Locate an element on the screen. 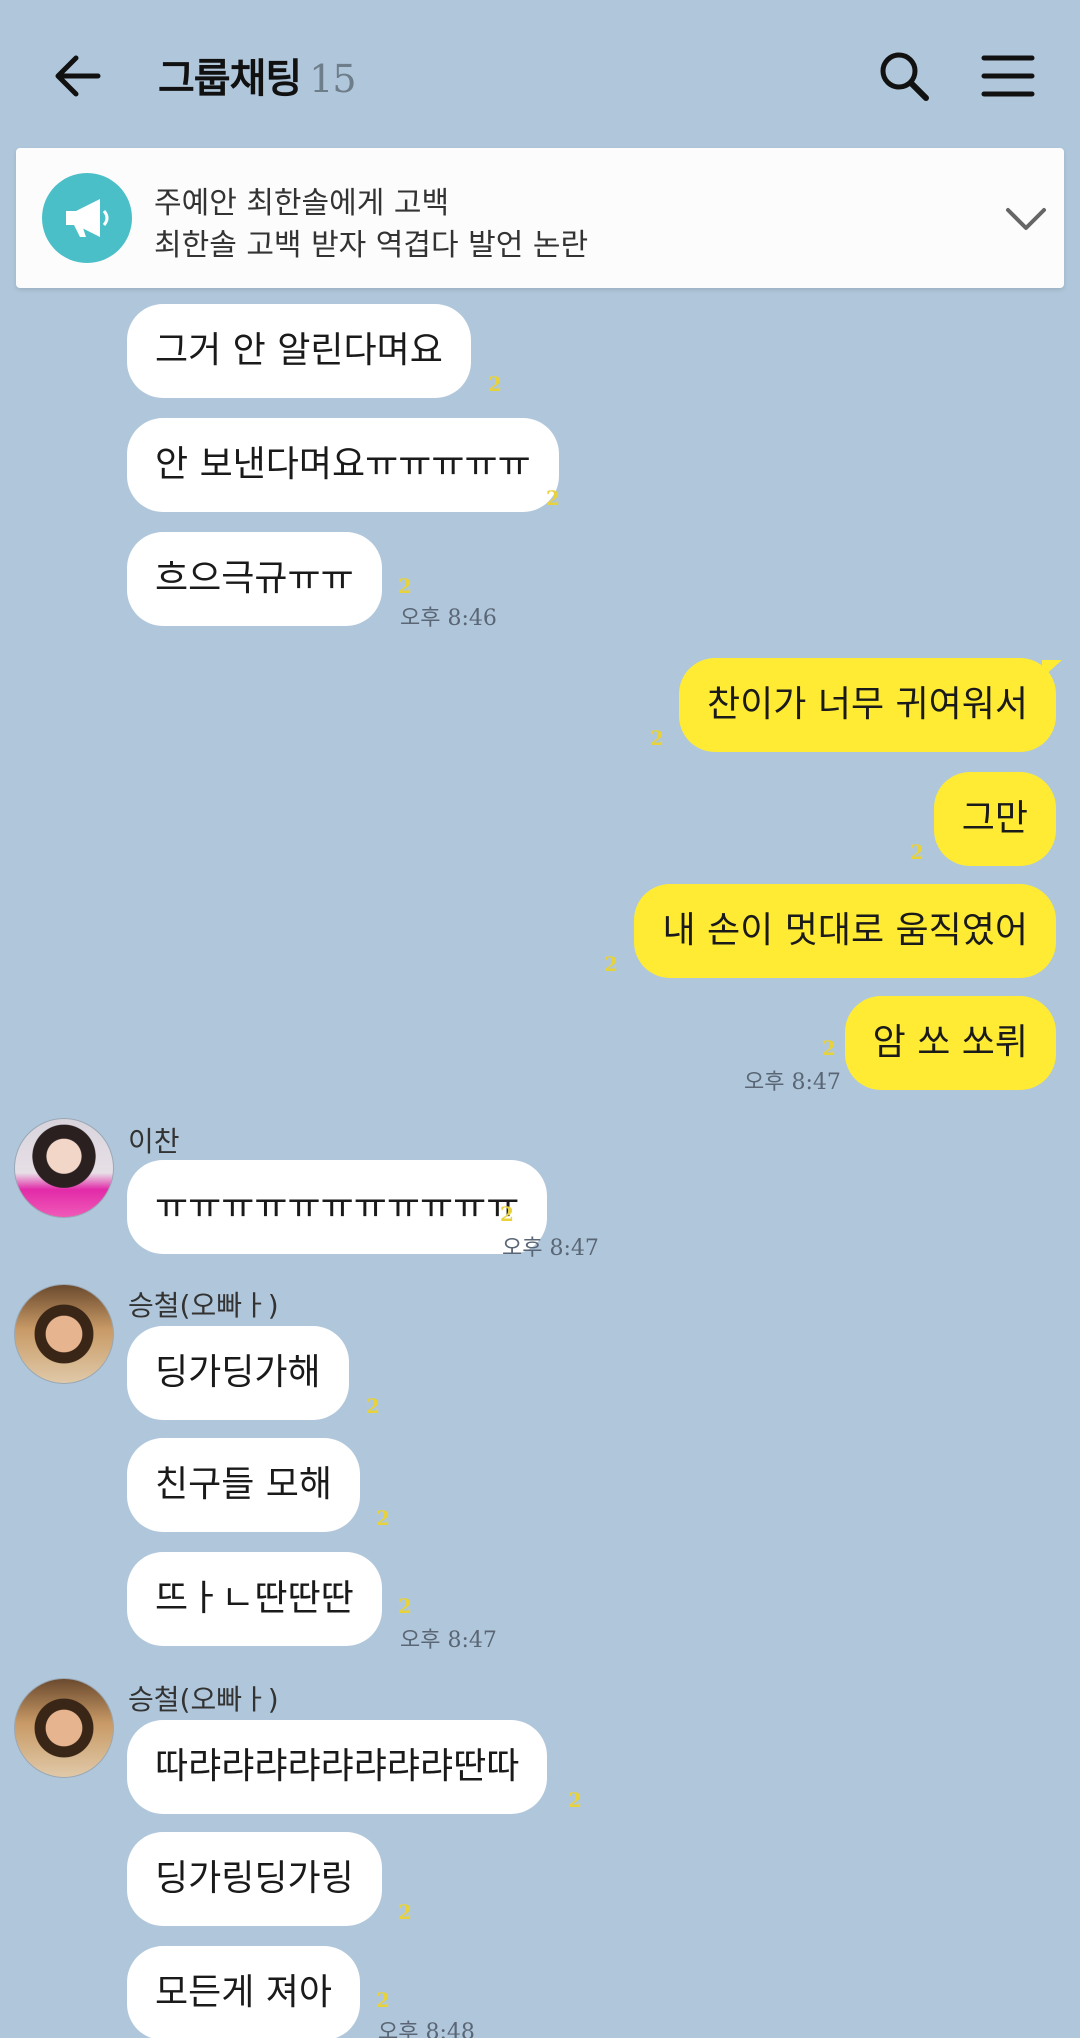 This screenshot has width=1080, height=2038. message-received: 그거 안 알린다며요 is located at coordinates (299, 351).